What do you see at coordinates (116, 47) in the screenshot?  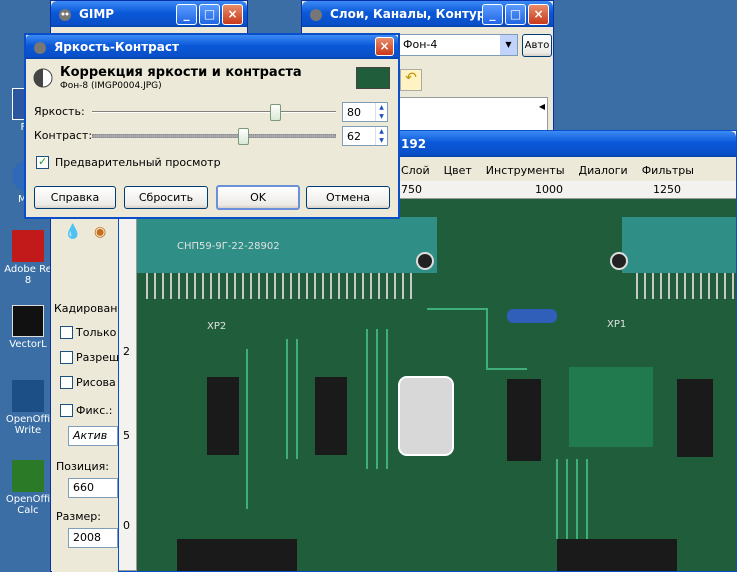 I see `dialog-title: Яркость-Контраст` at bounding box center [116, 47].